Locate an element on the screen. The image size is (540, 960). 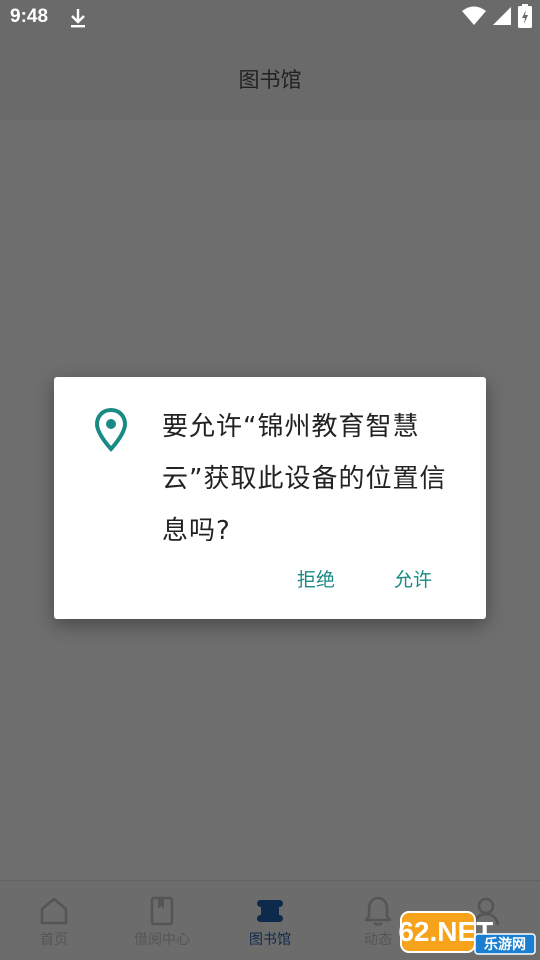
book-icon is located at coordinates (162, 911).